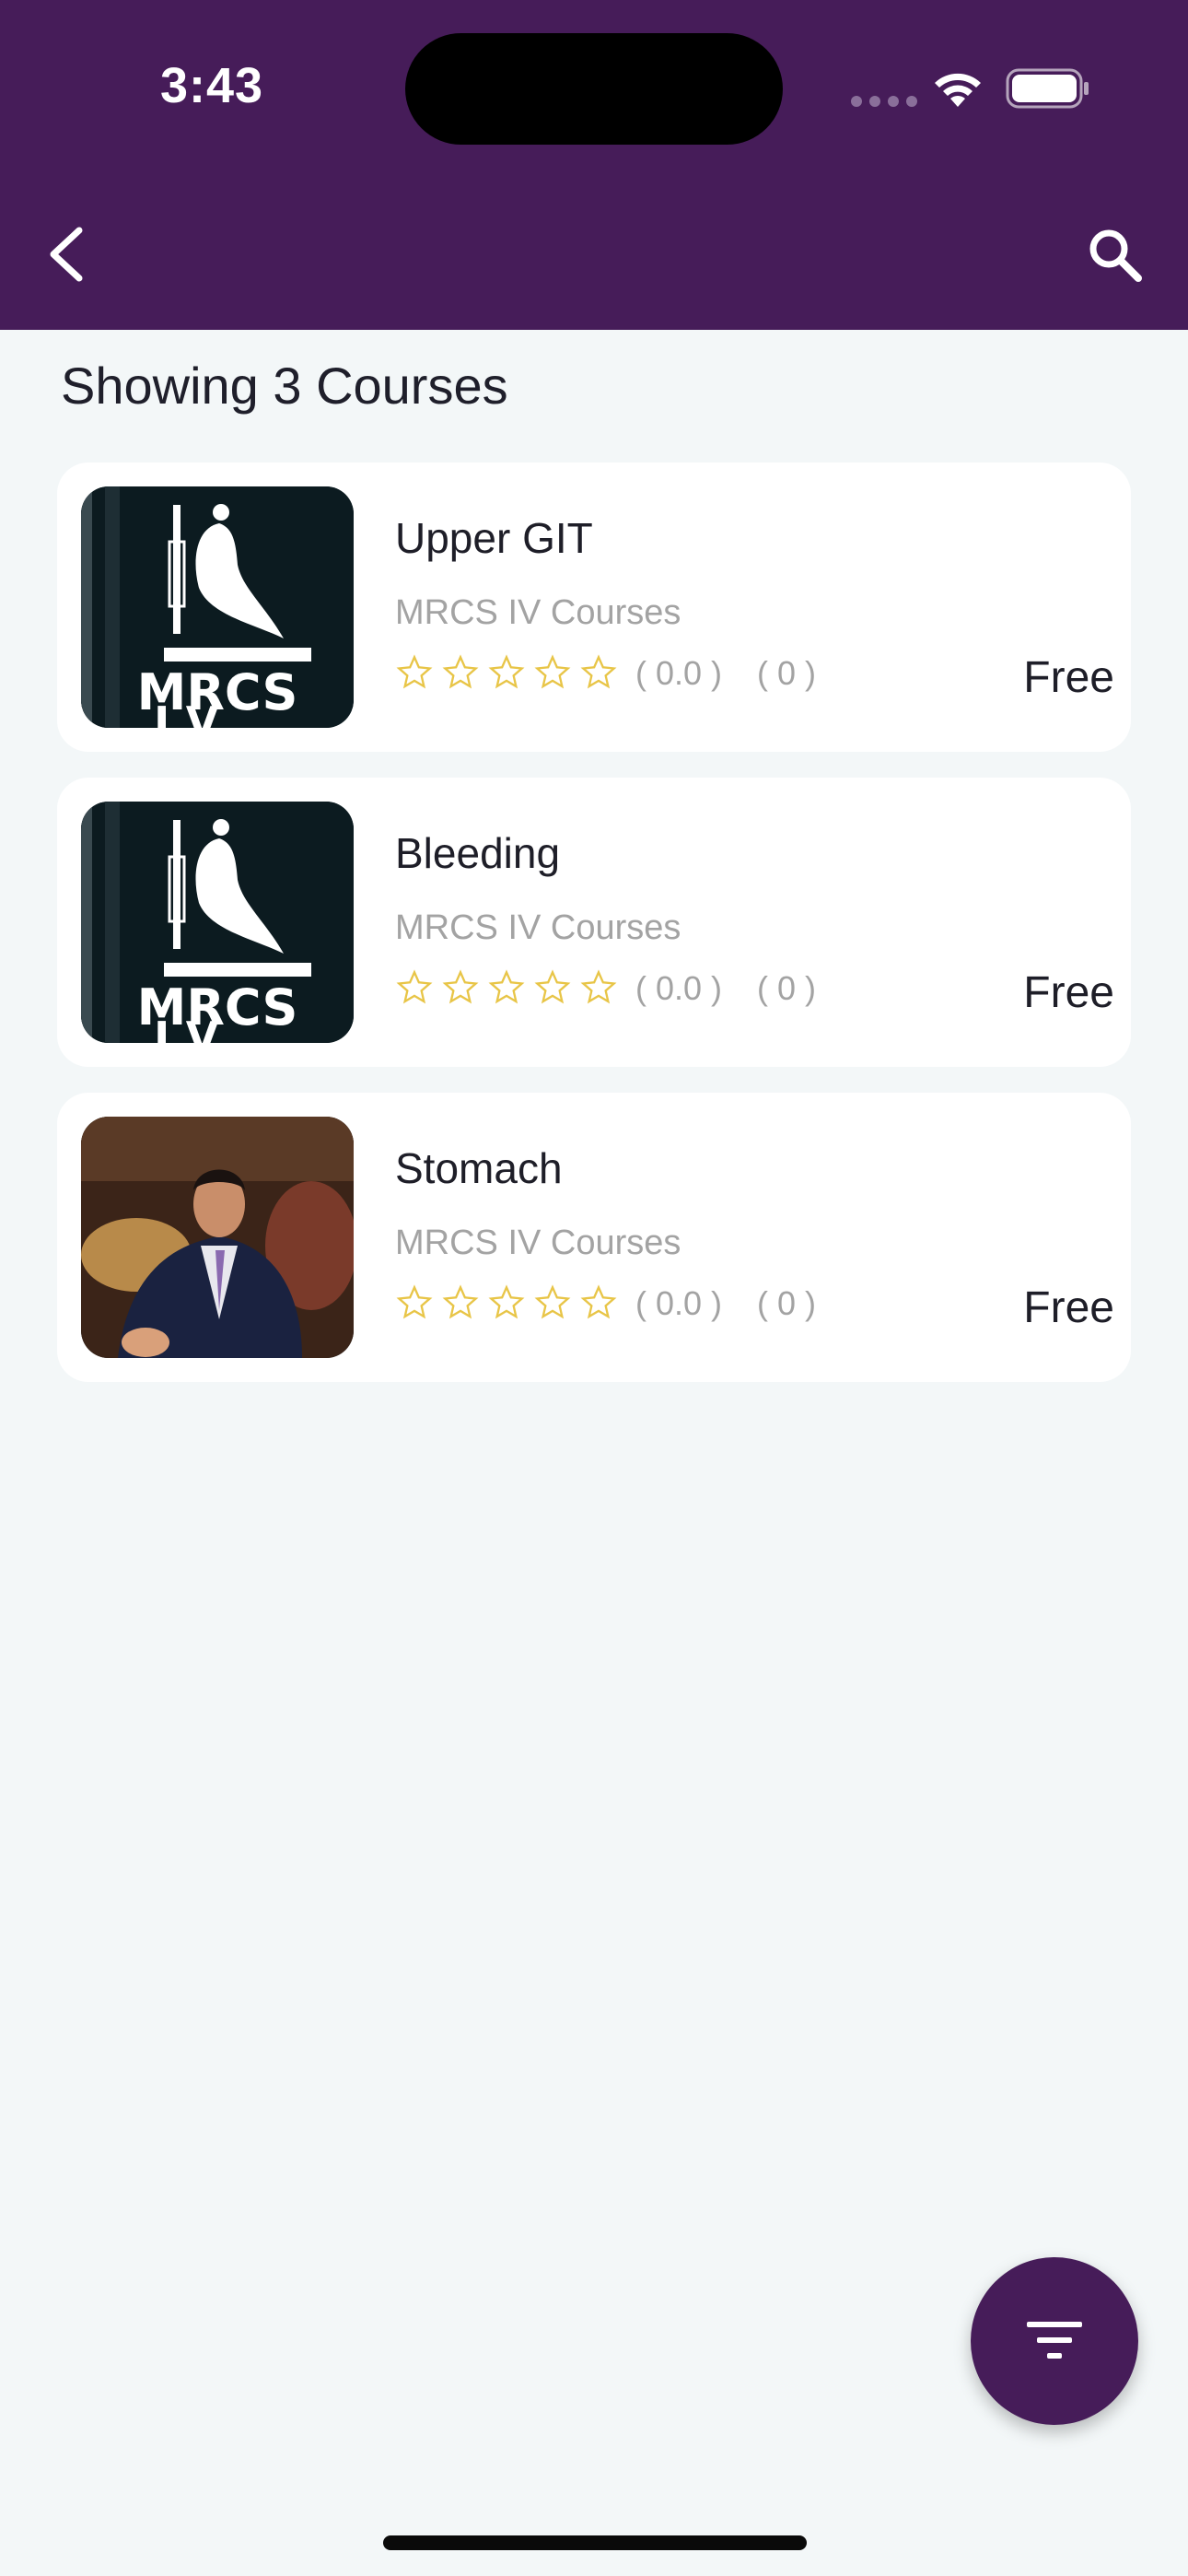 The width and height of the screenshot is (1188, 2576). Describe the element at coordinates (1047, 88) in the screenshot. I see `battery-icon` at that location.